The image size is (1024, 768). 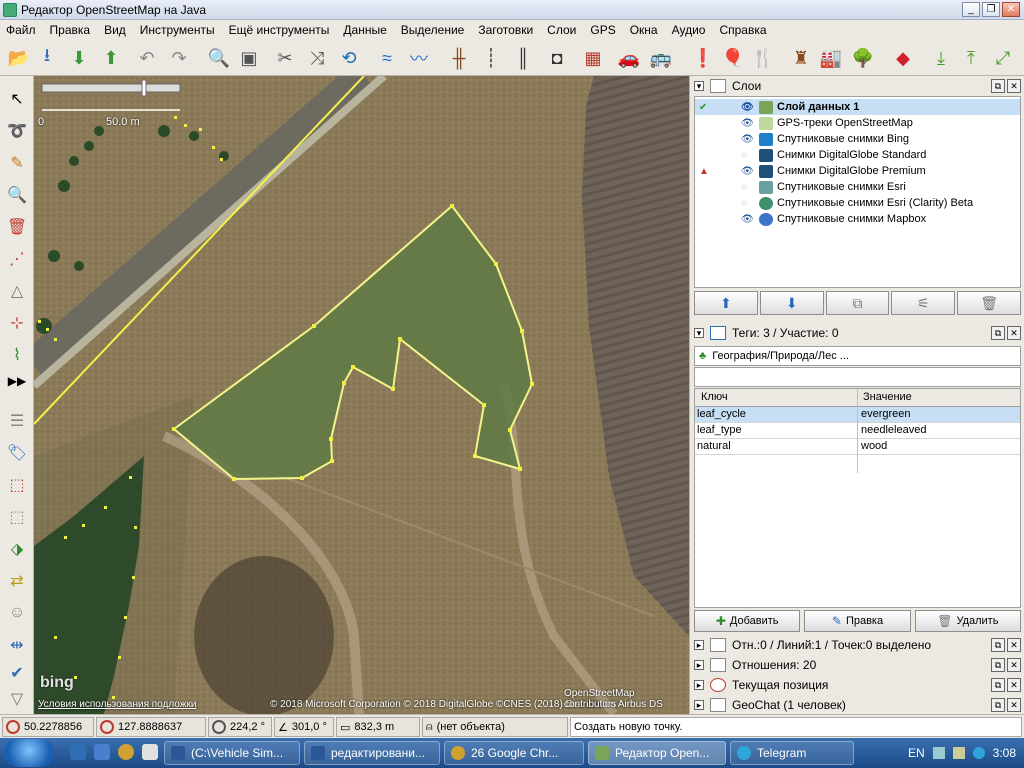 What do you see at coordinates (792, 753) in the screenshot?
I see `taskbar-item: Telegram` at bounding box center [792, 753].